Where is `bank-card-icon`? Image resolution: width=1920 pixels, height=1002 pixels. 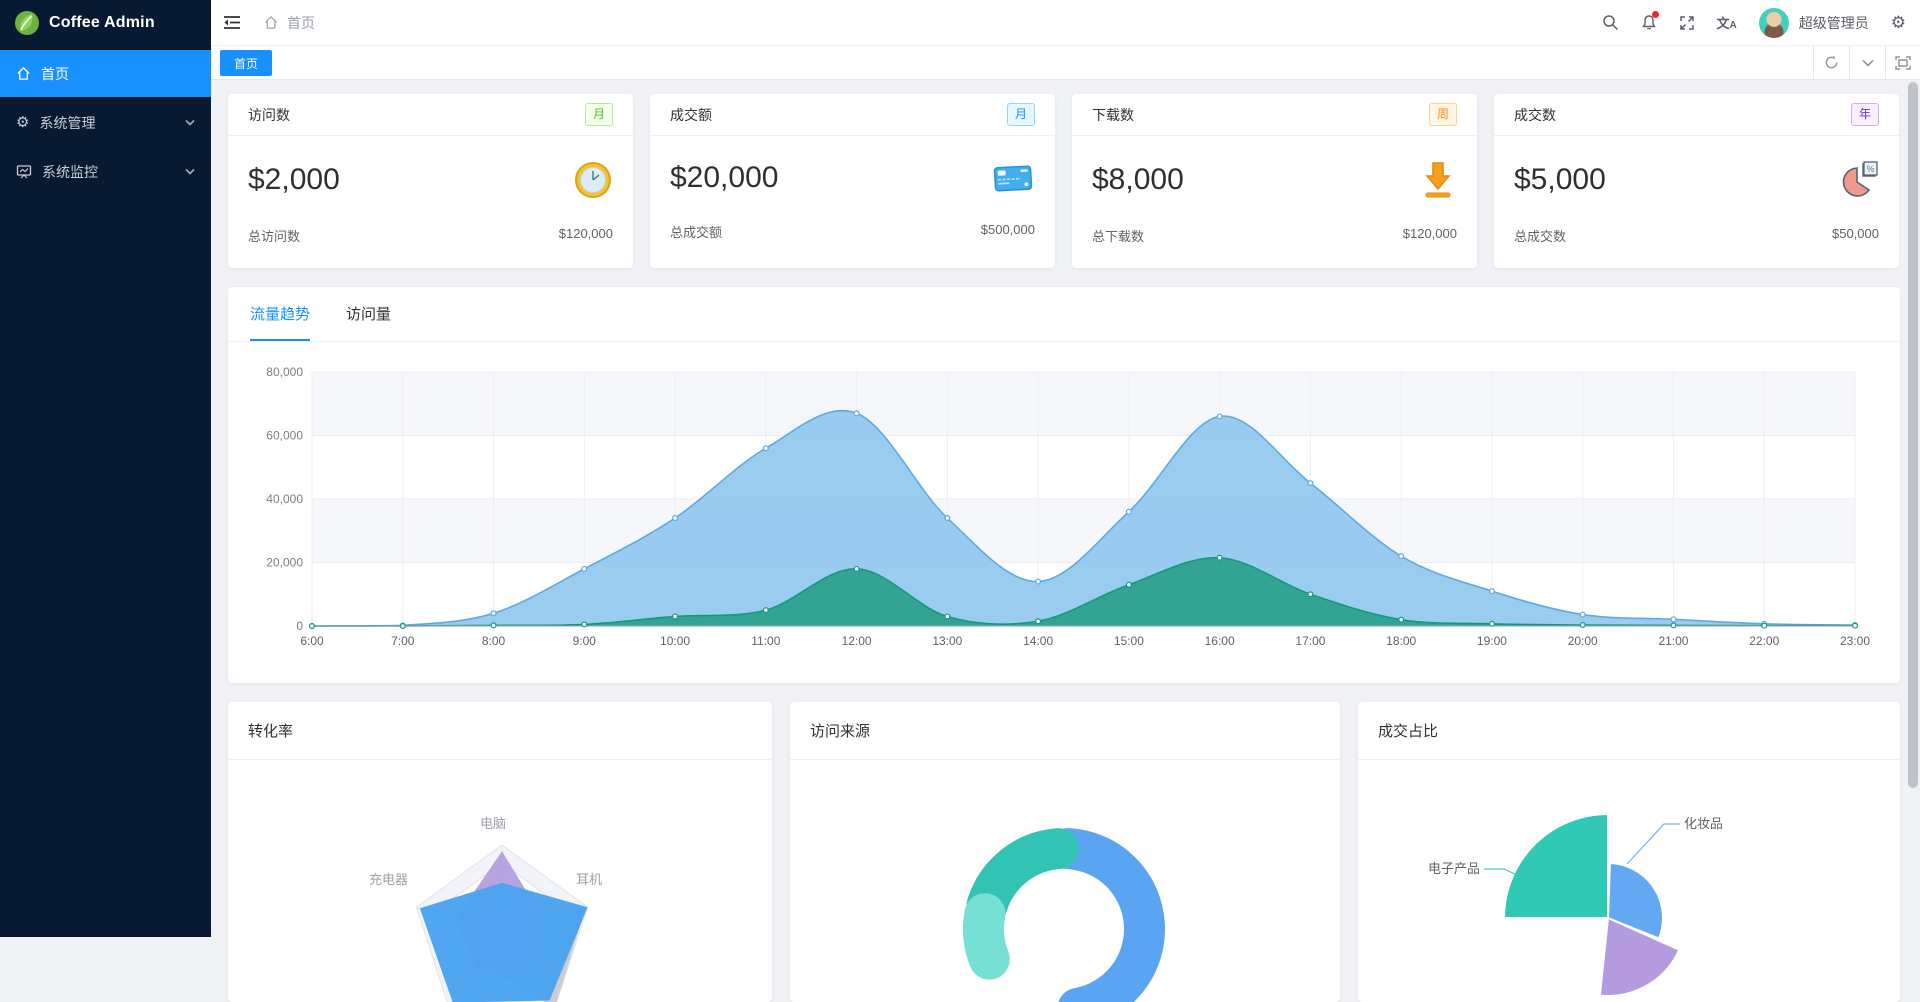
bank-card-icon is located at coordinates (1013, 178).